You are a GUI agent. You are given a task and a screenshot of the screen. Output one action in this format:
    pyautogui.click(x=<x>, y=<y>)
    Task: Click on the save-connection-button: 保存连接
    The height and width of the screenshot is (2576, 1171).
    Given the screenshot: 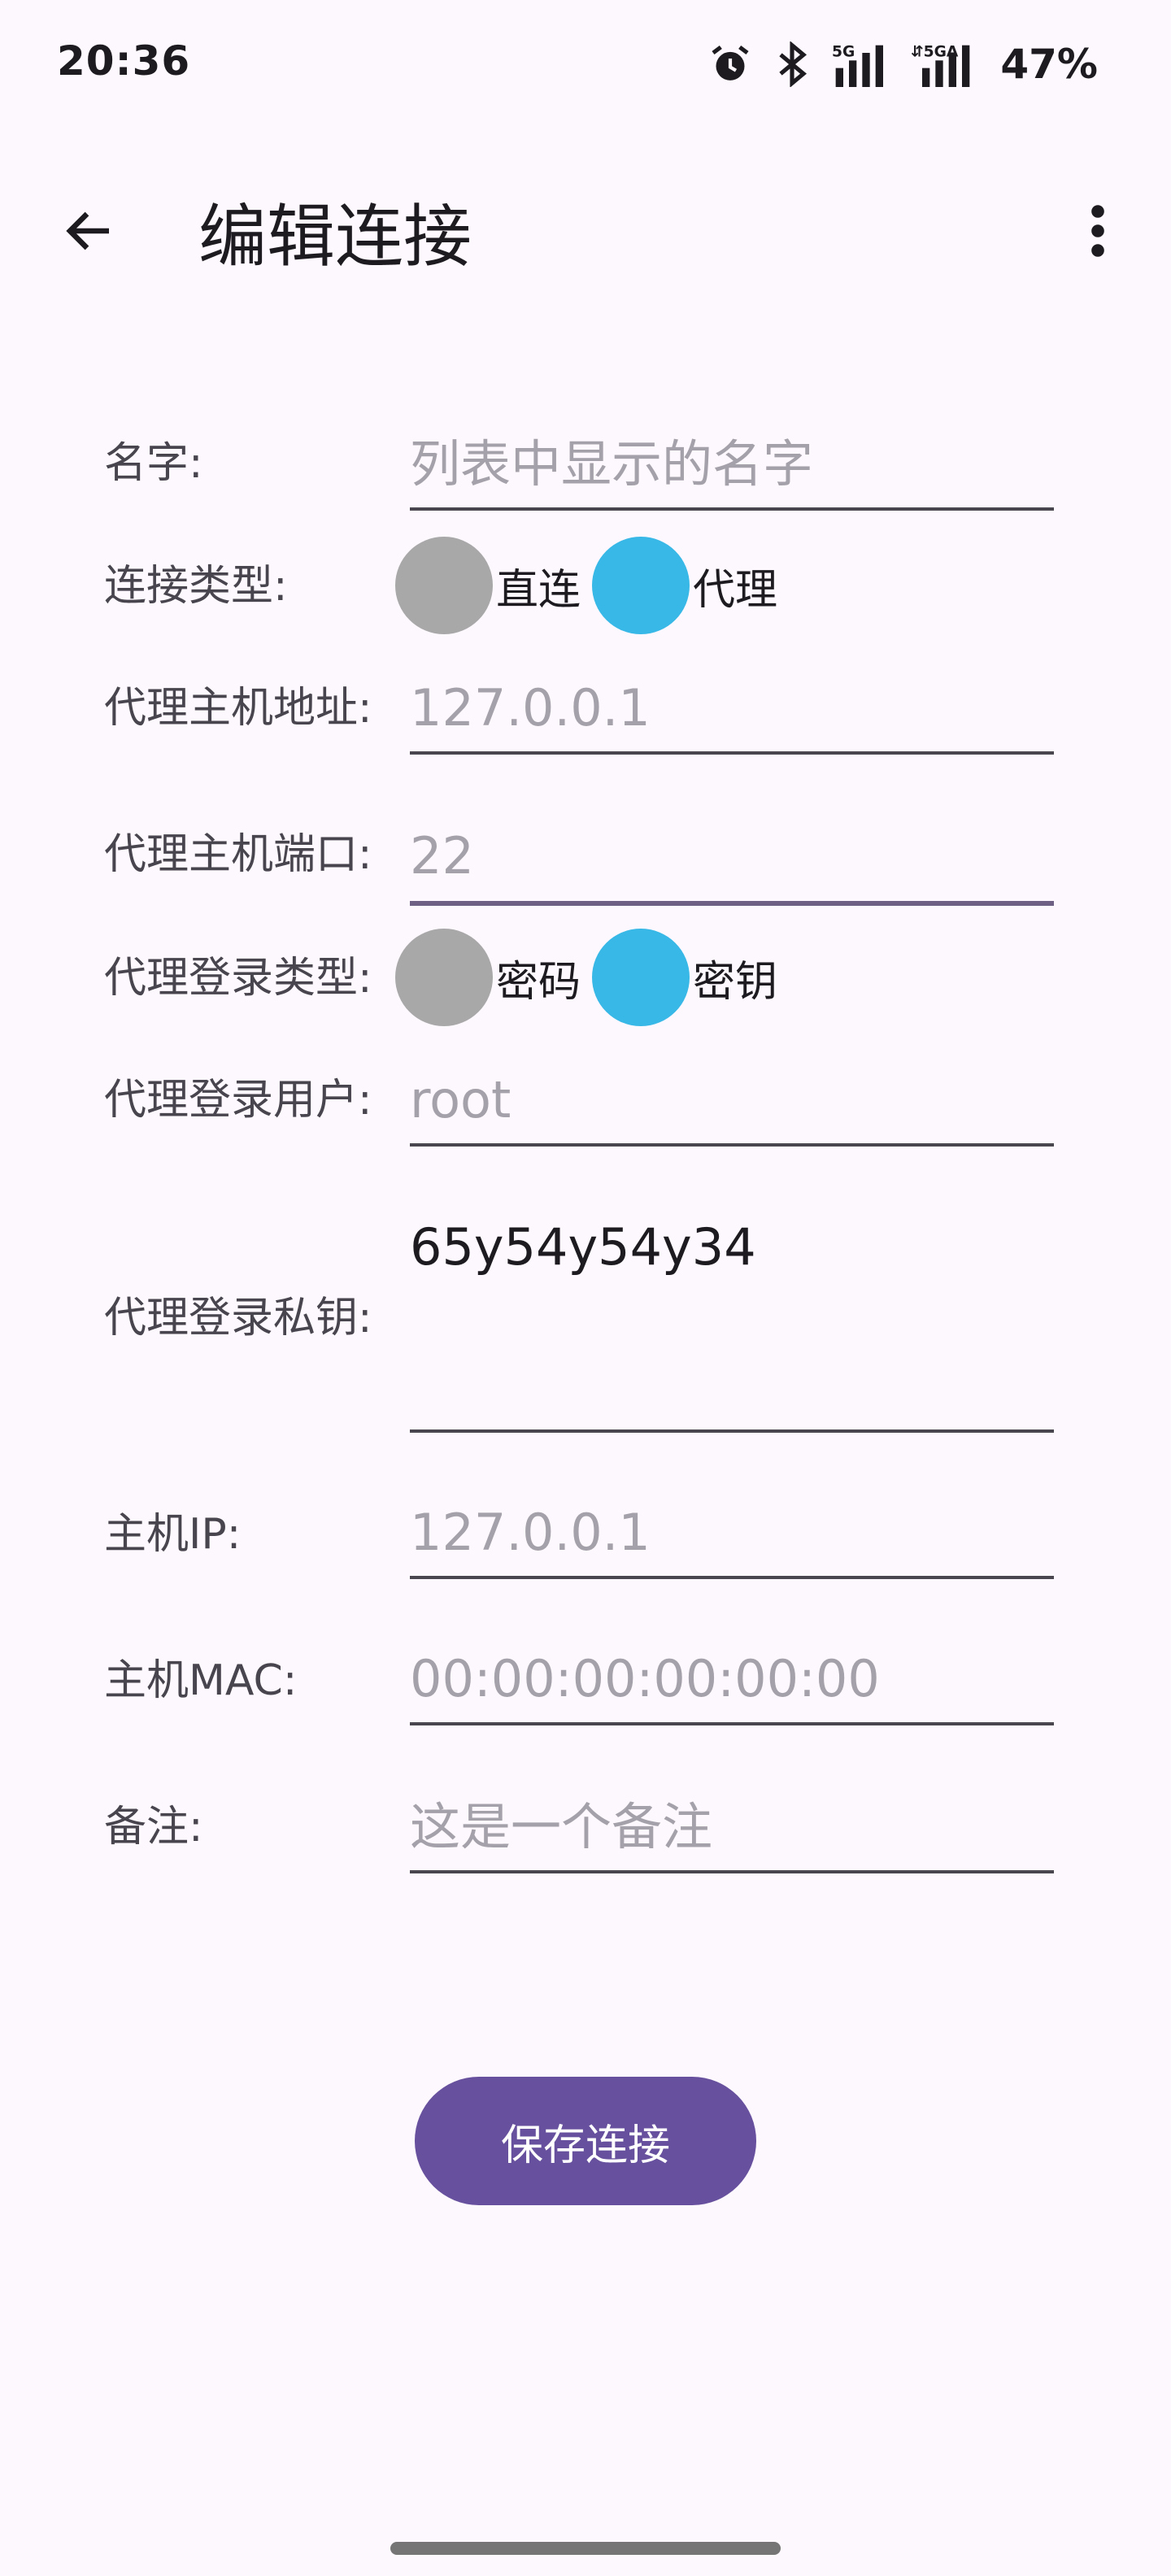 What is the action you would take?
    pyautogui.click(x=585, y=2141)
    